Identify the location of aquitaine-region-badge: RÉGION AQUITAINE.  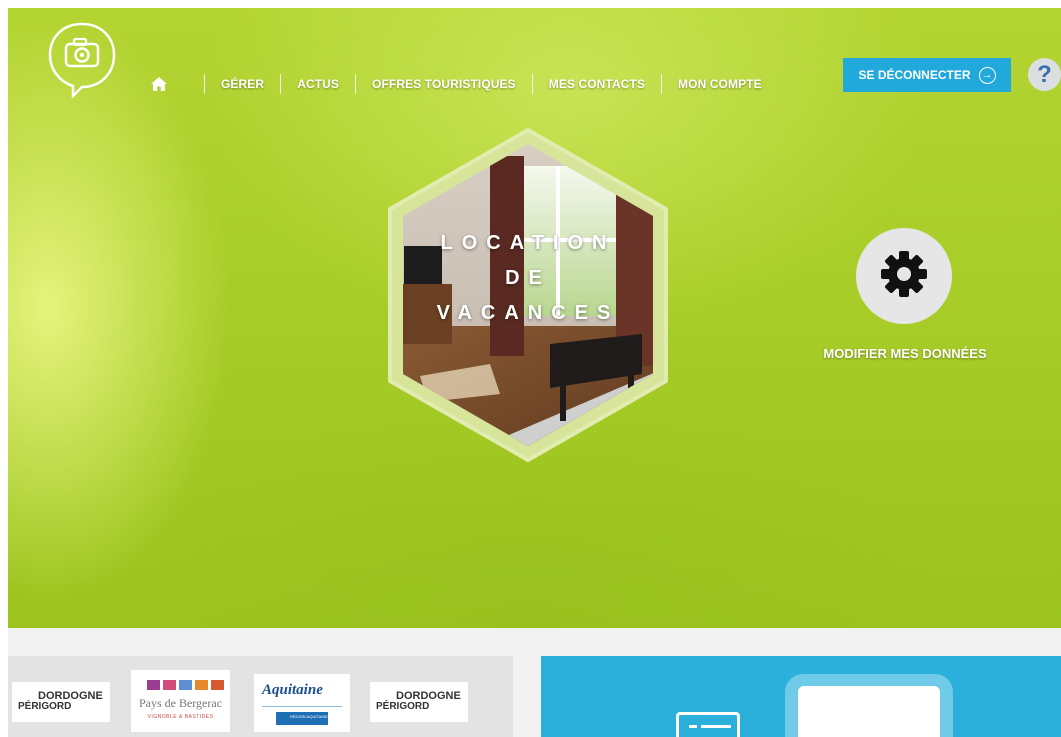
(302, 718).